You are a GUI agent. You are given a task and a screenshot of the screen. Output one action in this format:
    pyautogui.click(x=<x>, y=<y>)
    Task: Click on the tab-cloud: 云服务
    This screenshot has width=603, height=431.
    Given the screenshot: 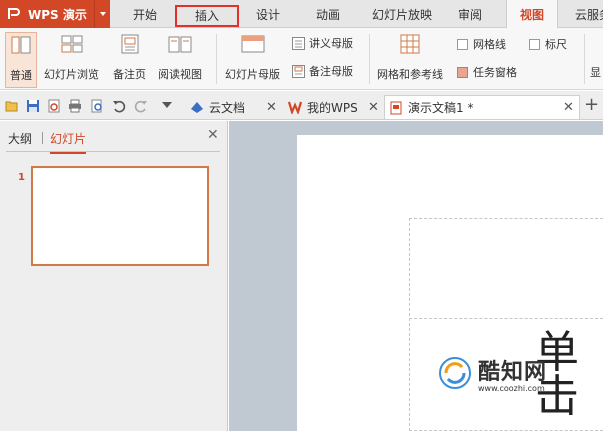 What is the action you would take?
    pyautogui.click(x=585, y=14)
    